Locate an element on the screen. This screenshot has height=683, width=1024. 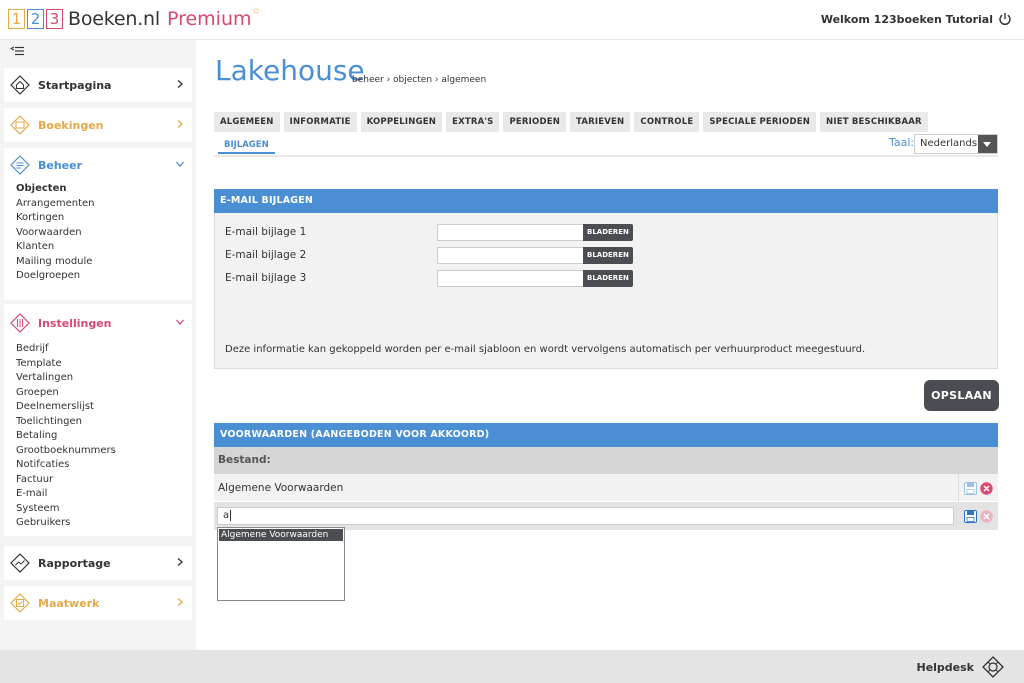
tab-tarieven: TARIEVEN is located at coordinates (600, 122).